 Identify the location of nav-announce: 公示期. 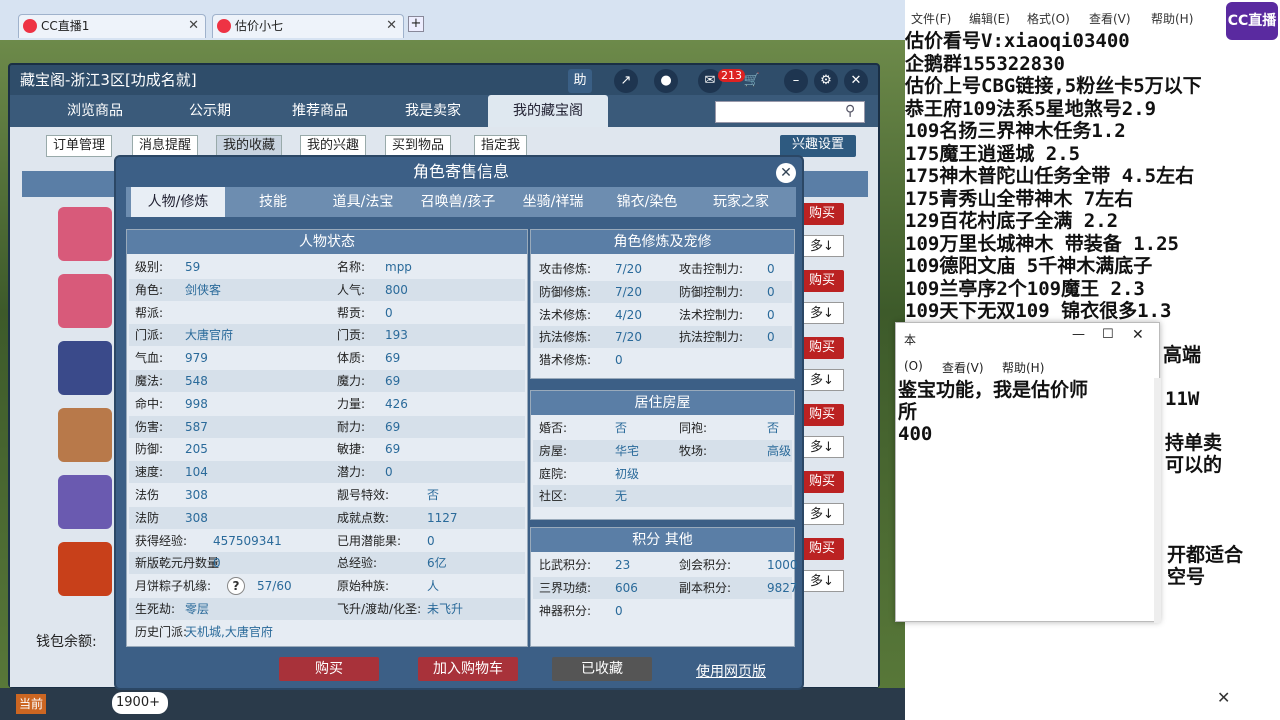
(210, 111).